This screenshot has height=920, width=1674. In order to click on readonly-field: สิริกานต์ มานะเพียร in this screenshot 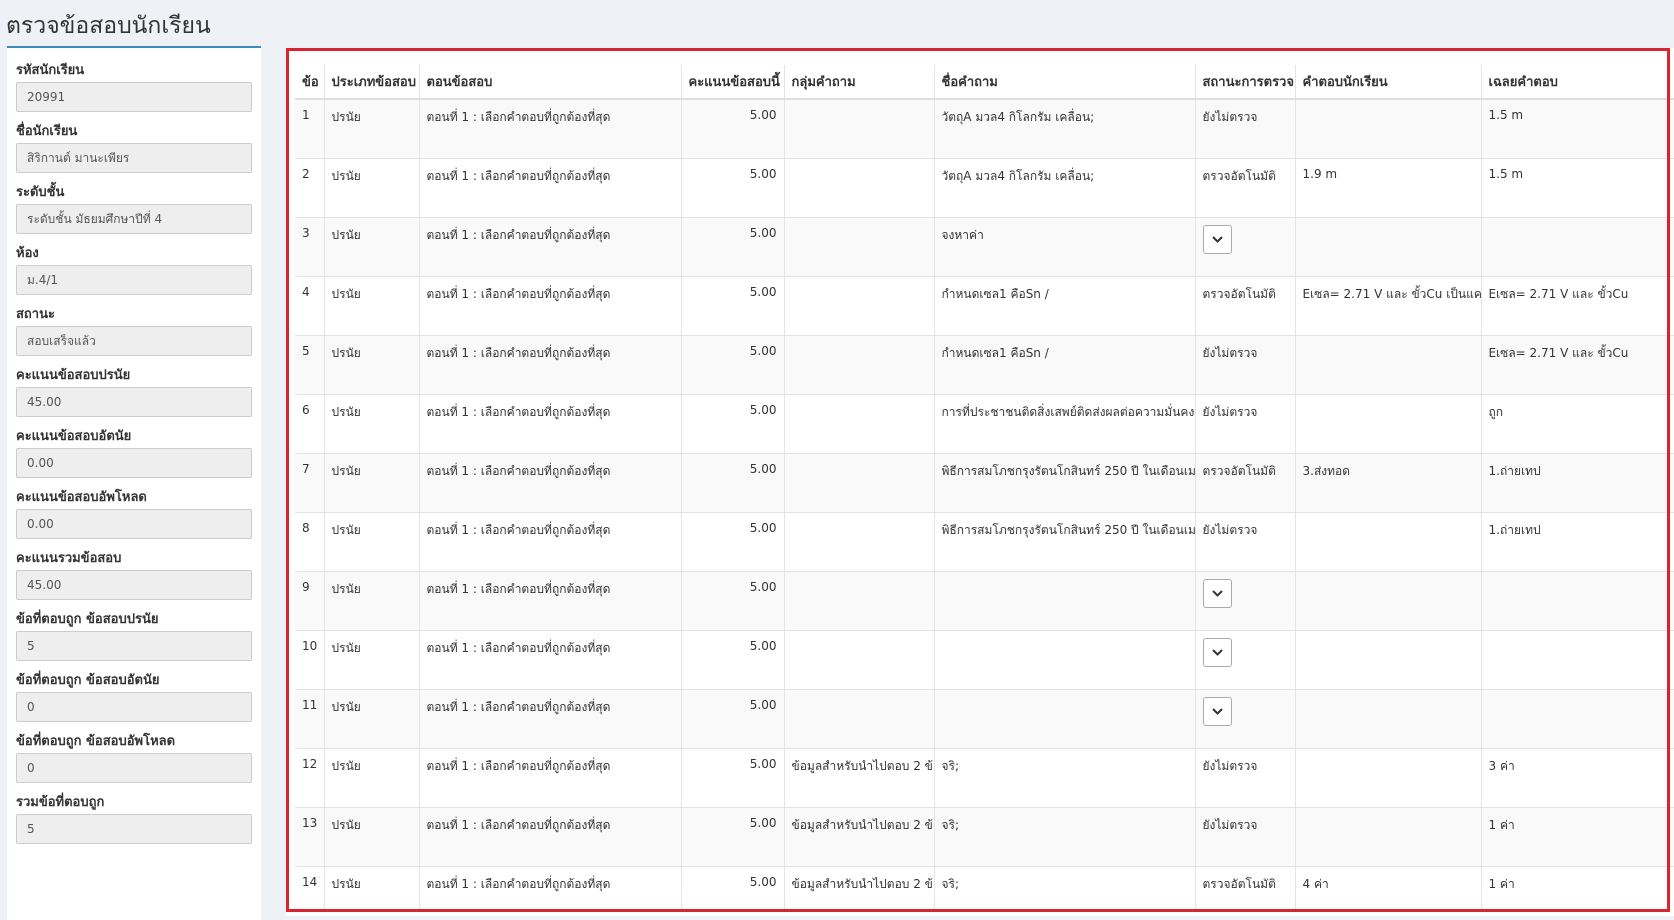, I will do `click(134, 158)`.